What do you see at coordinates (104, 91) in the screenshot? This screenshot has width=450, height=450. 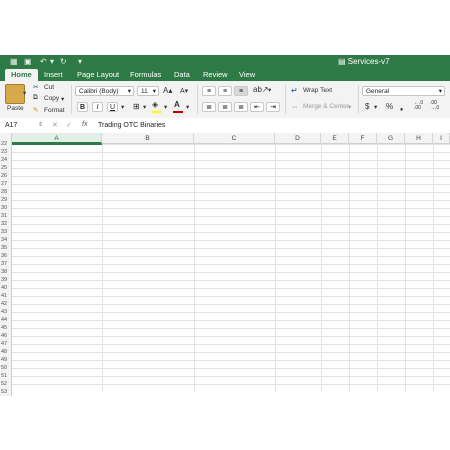 I see `font-name-select: Calibri (Body) ▾` at bounding box center [104, 91].